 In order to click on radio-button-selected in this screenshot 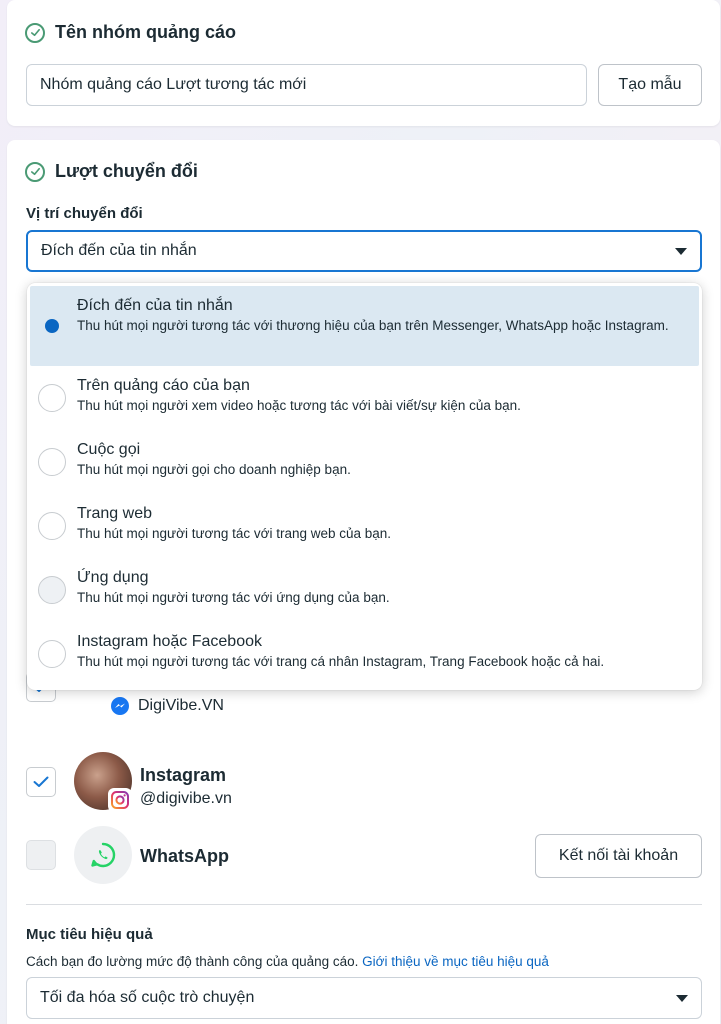, I will do `click(52, 326)`.